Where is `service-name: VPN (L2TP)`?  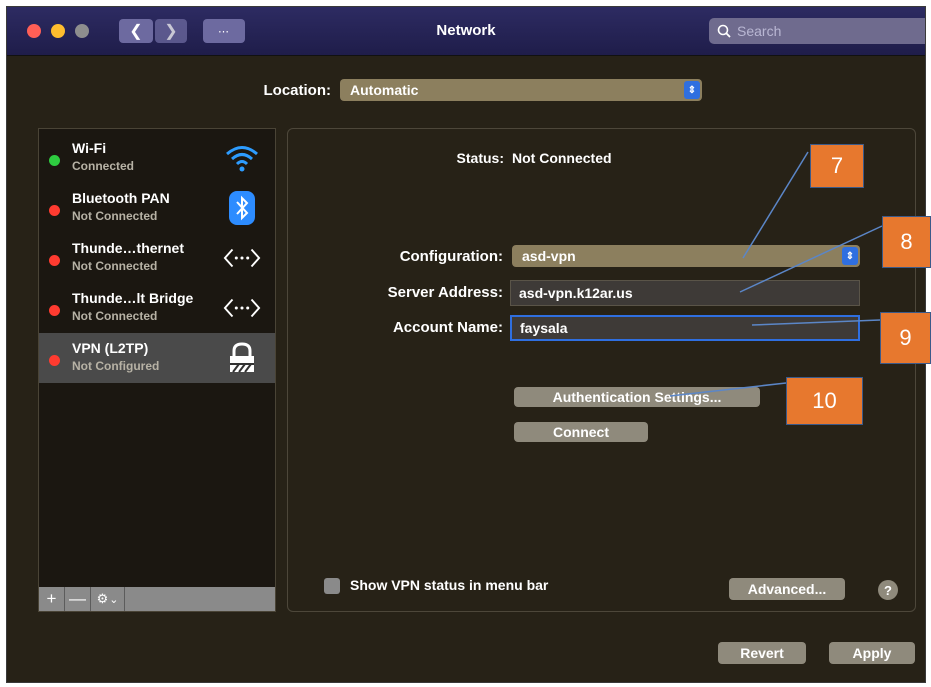
service-name: VPN (L2TP) is located at coordinates (110, 348).